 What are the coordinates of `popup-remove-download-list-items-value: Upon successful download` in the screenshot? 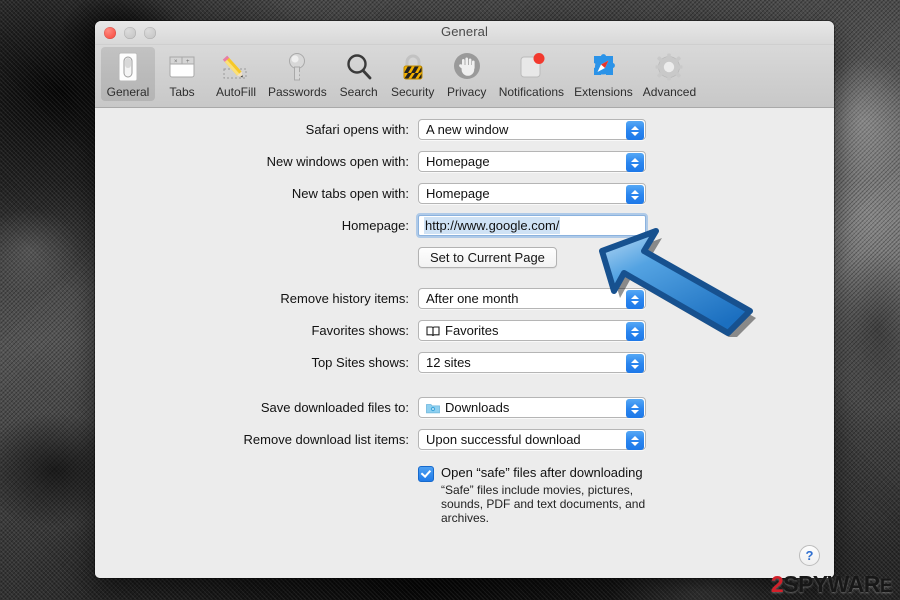 It's located at (503, 439).